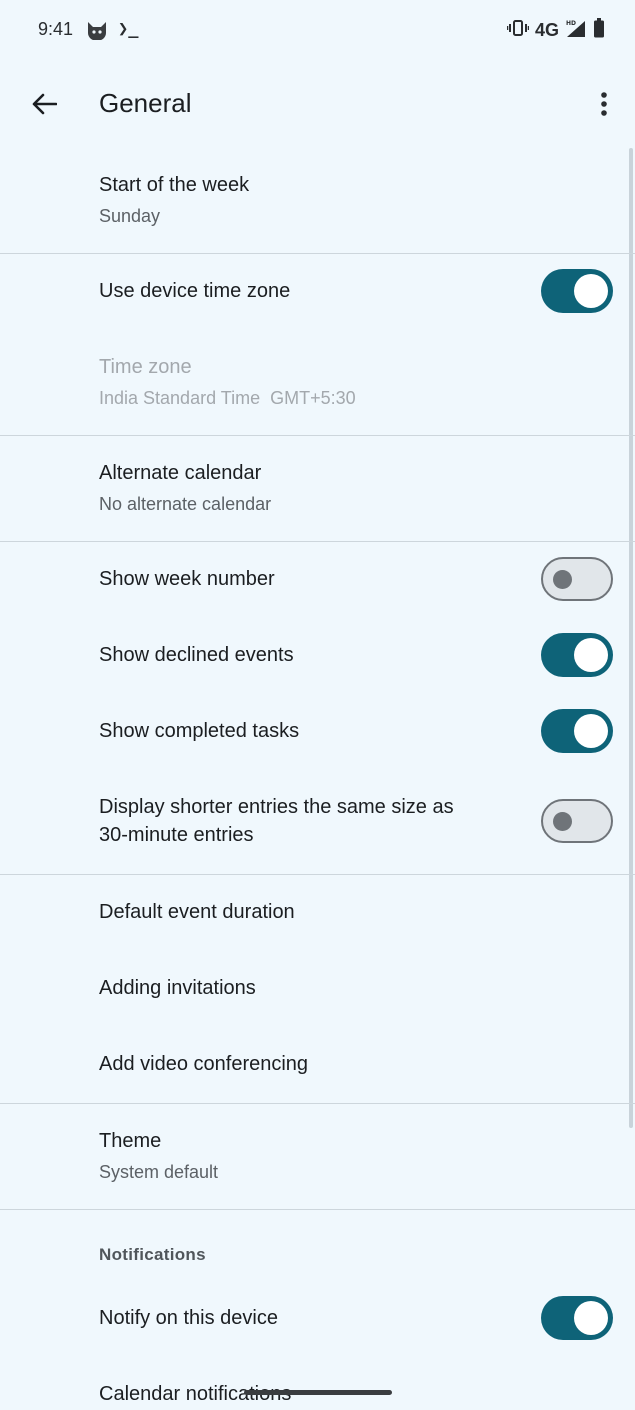  Describe the element at coordinates (196, 655) in the screenshot. I see `setting-title: Show declined events` at that location.